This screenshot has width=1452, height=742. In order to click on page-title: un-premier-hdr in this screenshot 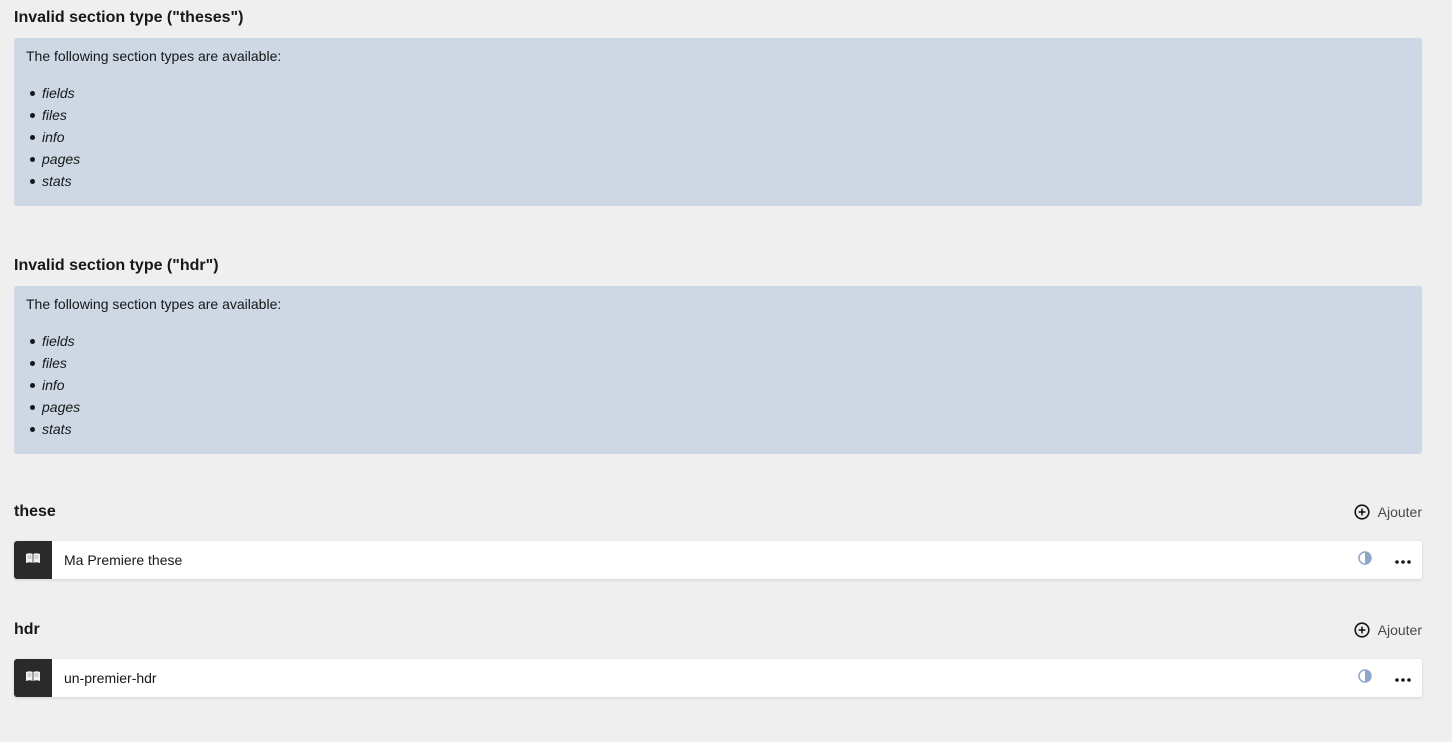, I will do `click(705, 678)`.